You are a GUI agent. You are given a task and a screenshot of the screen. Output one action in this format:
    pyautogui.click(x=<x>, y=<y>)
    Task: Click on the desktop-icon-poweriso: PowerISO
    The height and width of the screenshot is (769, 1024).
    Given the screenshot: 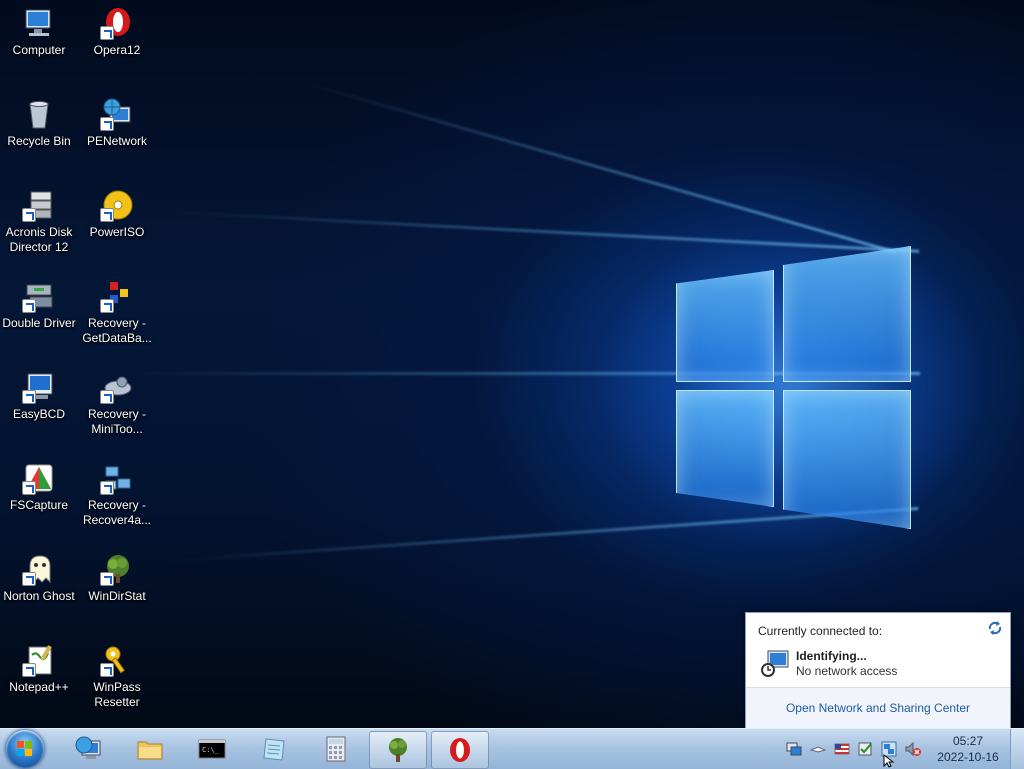 What is the action you would take?
    pyautogui.click(x=117, y=214)
    